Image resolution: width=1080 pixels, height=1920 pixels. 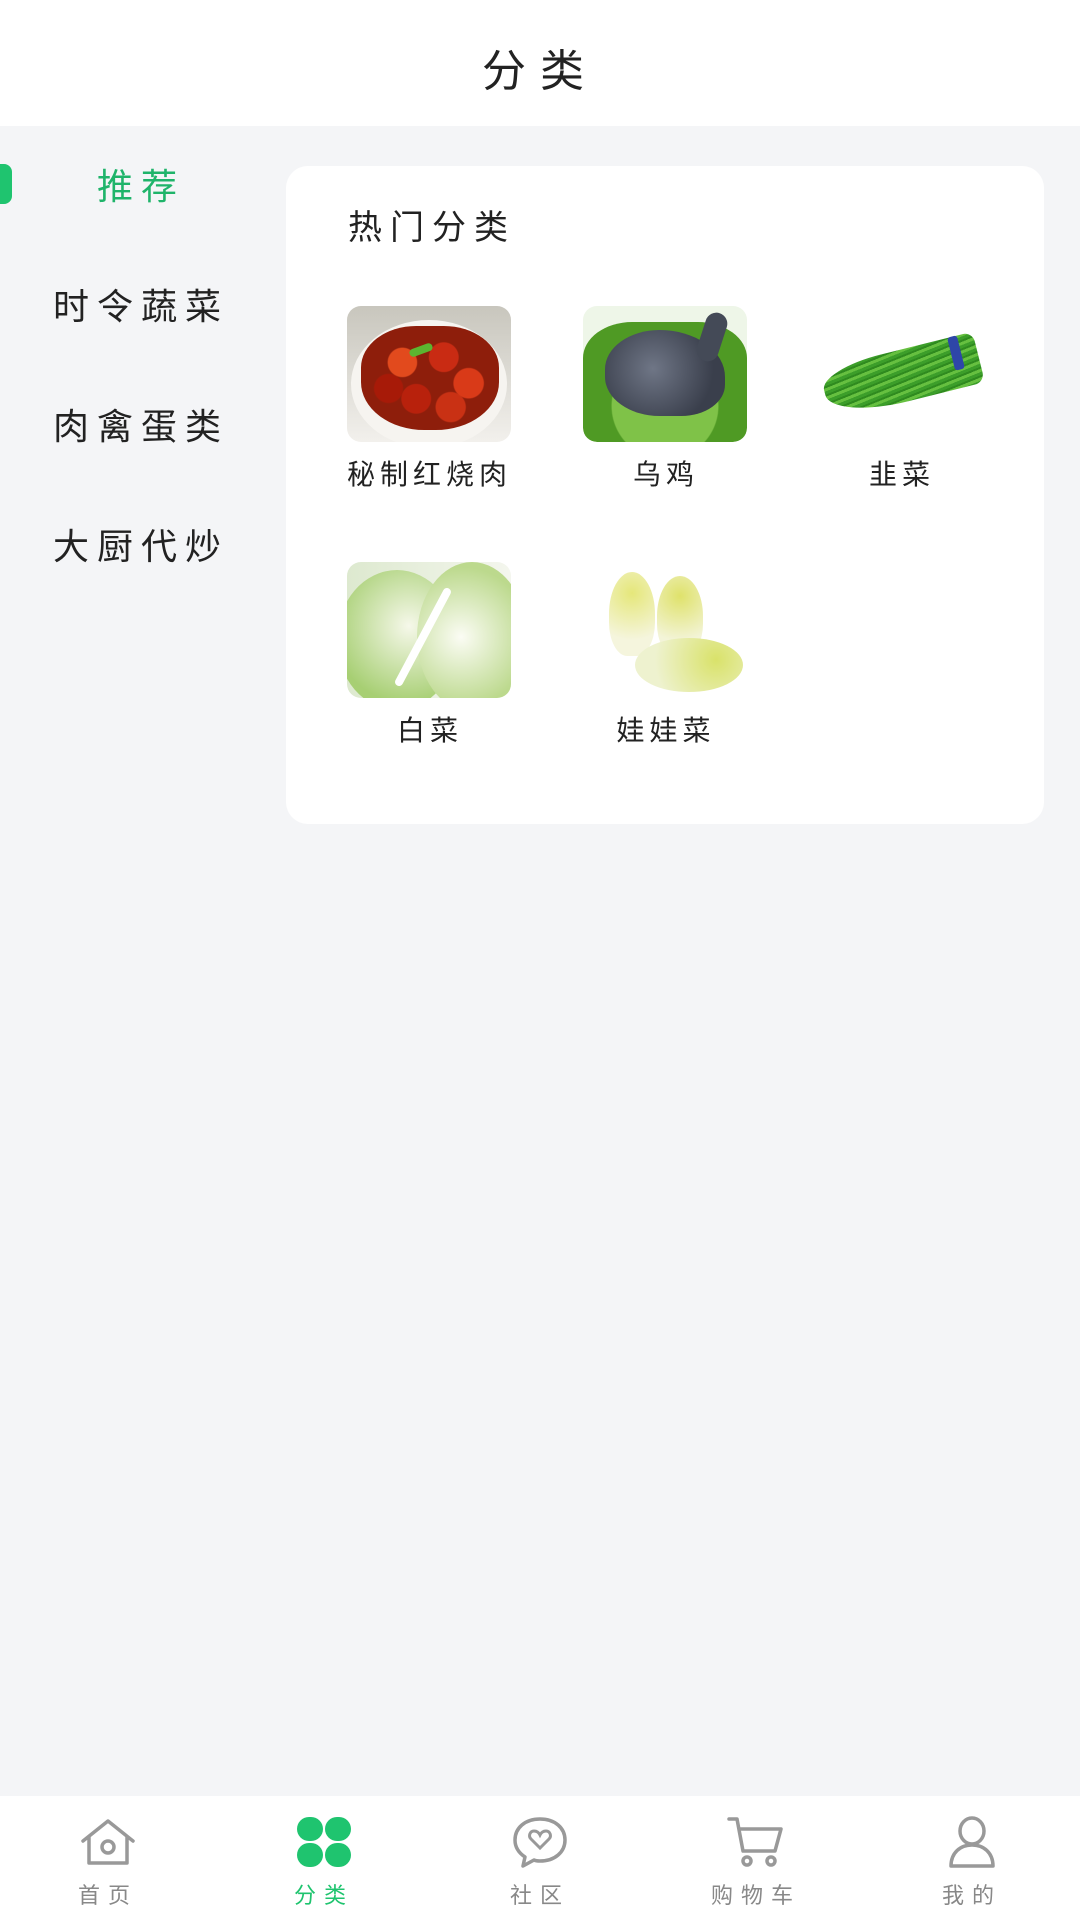 What do you see at coordinates (429, 630) in the screenshot?
I see `napa-cabbage-image` at bounding box center [429, 630].